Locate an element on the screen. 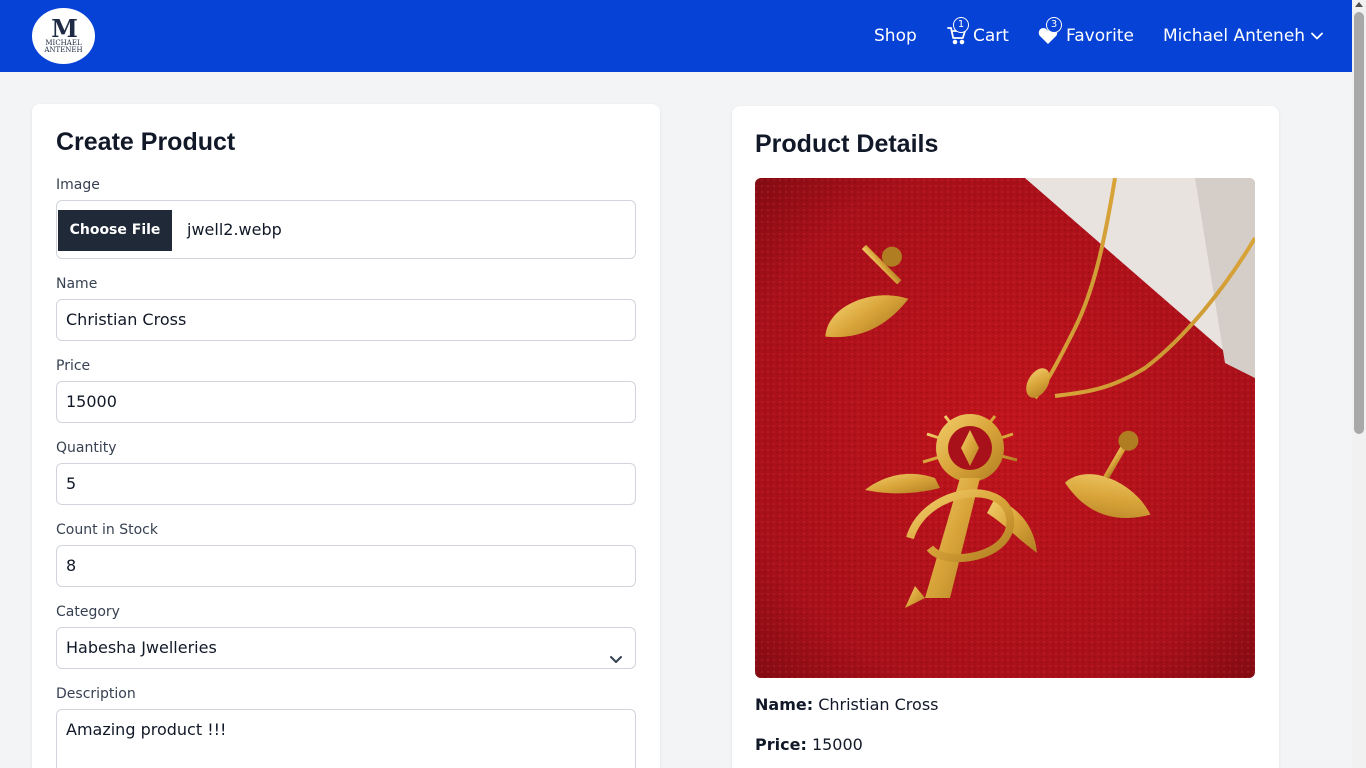 This screenshot has height=768, width=1366. detail-name-value: Christian Cross is located at coordinates (878, 704).